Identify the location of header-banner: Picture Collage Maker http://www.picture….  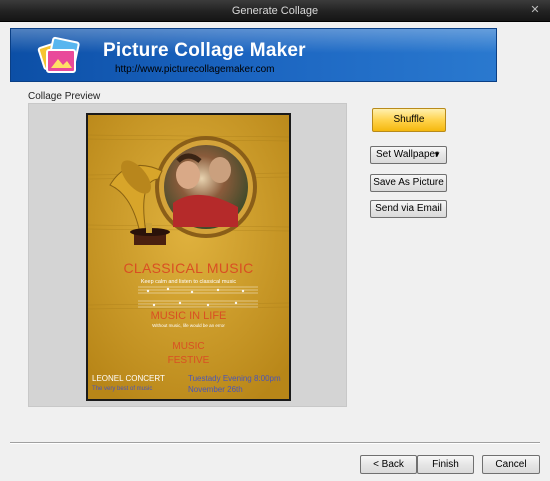
(253, 55).